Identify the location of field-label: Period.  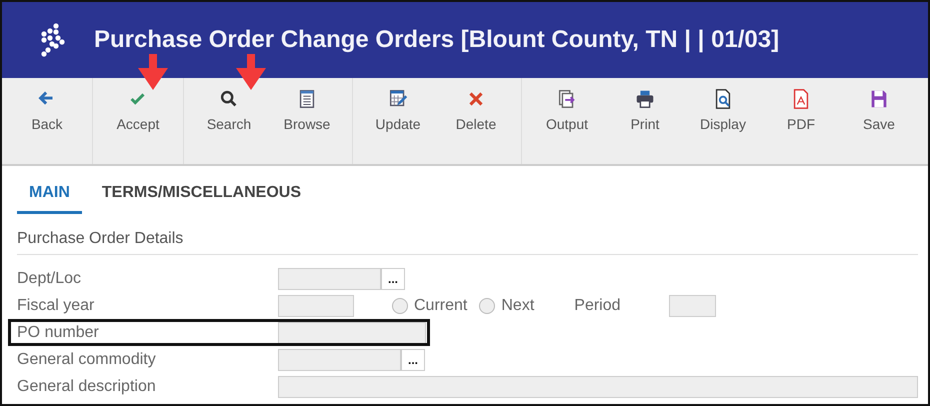
(597, 305).